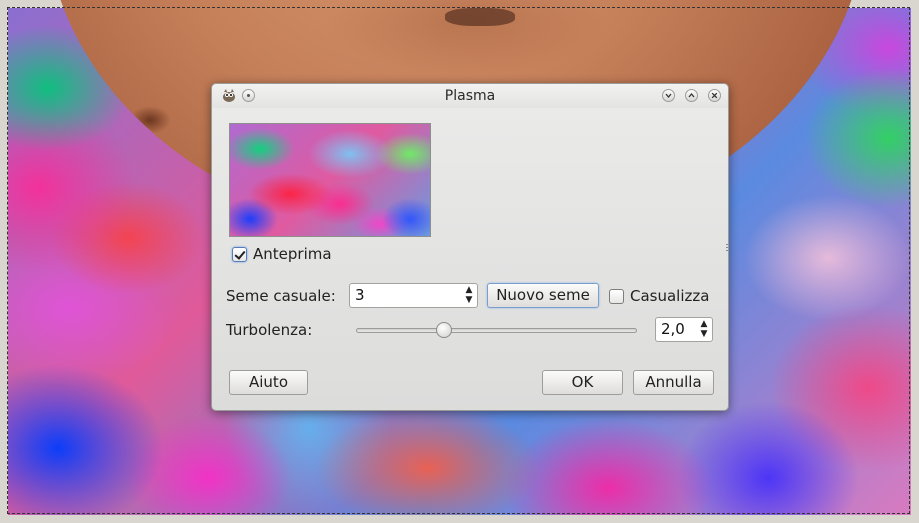 The image size is (919, 523). Describe the element at coordinates (443, 330) in the screenshot. I see `turbulence-slider-handle` at that location.